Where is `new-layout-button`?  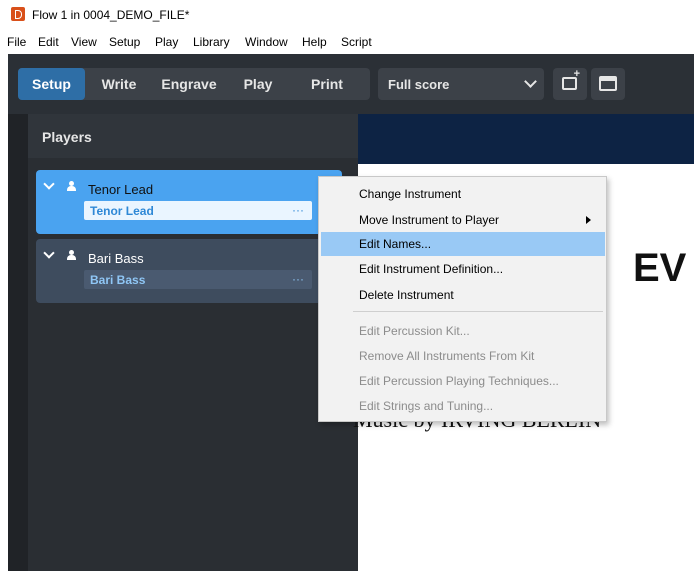 new-layout-button is located at coordinates (570, 84).